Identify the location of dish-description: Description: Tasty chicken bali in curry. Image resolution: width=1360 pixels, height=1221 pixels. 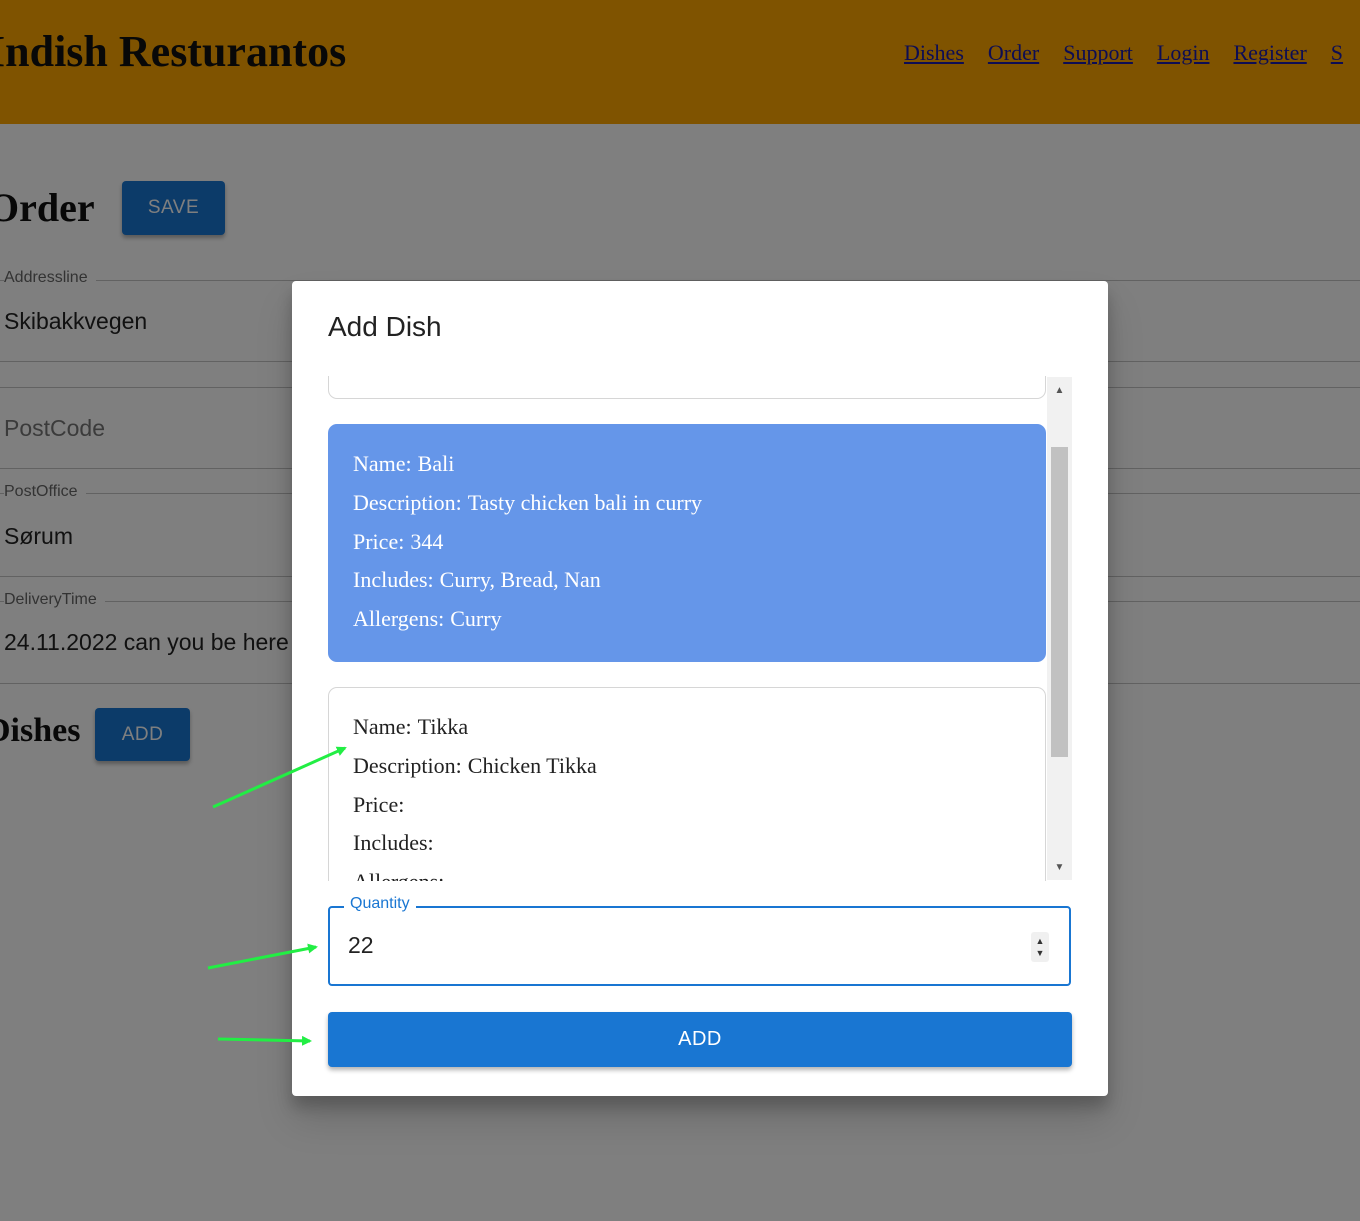
(687, 503).